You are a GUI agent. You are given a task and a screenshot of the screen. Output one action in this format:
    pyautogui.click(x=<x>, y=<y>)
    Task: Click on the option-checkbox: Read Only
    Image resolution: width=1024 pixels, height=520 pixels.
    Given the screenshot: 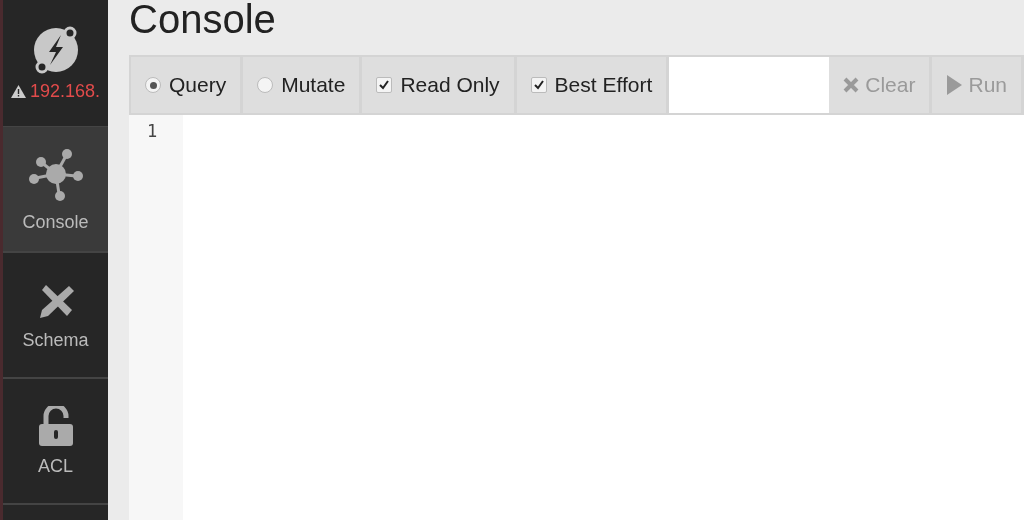 What is the action you would take?
    pyautogui.click(x=439, y=85)
    